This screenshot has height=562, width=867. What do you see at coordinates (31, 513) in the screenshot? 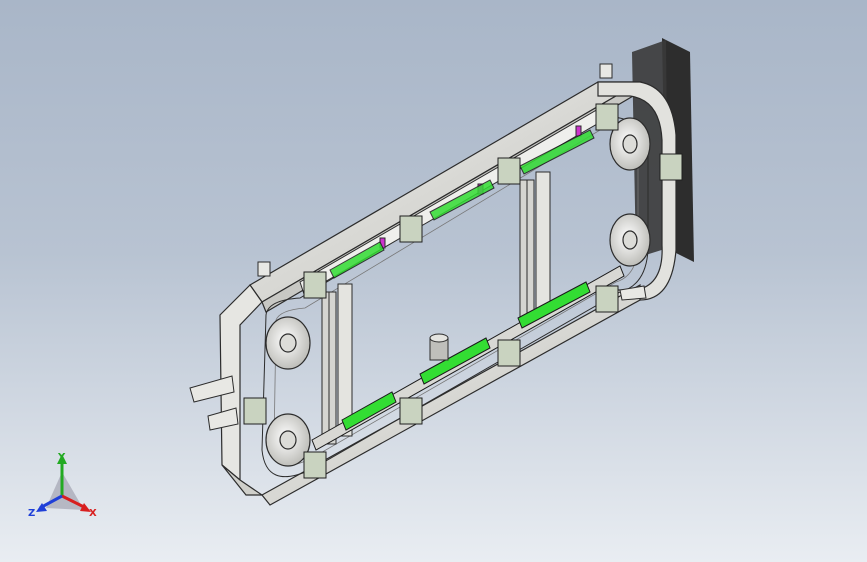
I see `z-axis-label: Z` at bounding box center [31, 513].